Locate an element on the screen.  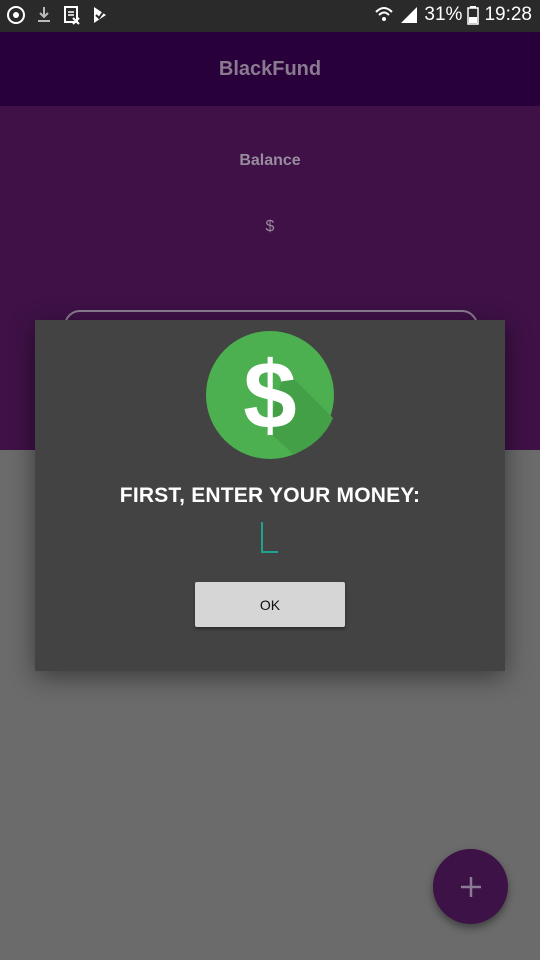
ok-button: OK is located at coordinates (270, 604).